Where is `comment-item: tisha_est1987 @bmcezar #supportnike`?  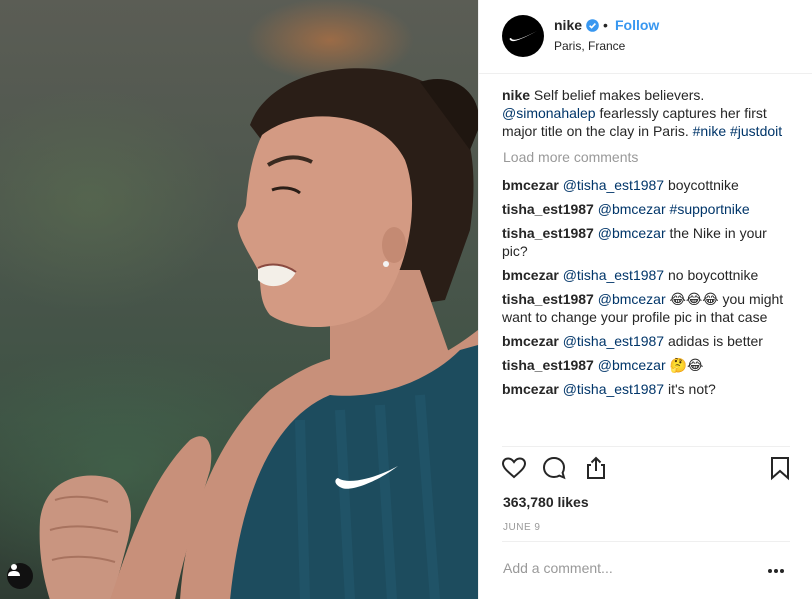
comment-item: tisha_est1987 @bmcezar #supportnike is located at coordinates (647, 209).